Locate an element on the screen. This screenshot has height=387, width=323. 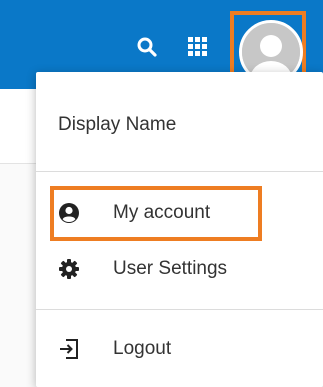
gear-icon is located at coordinates (69, 269).